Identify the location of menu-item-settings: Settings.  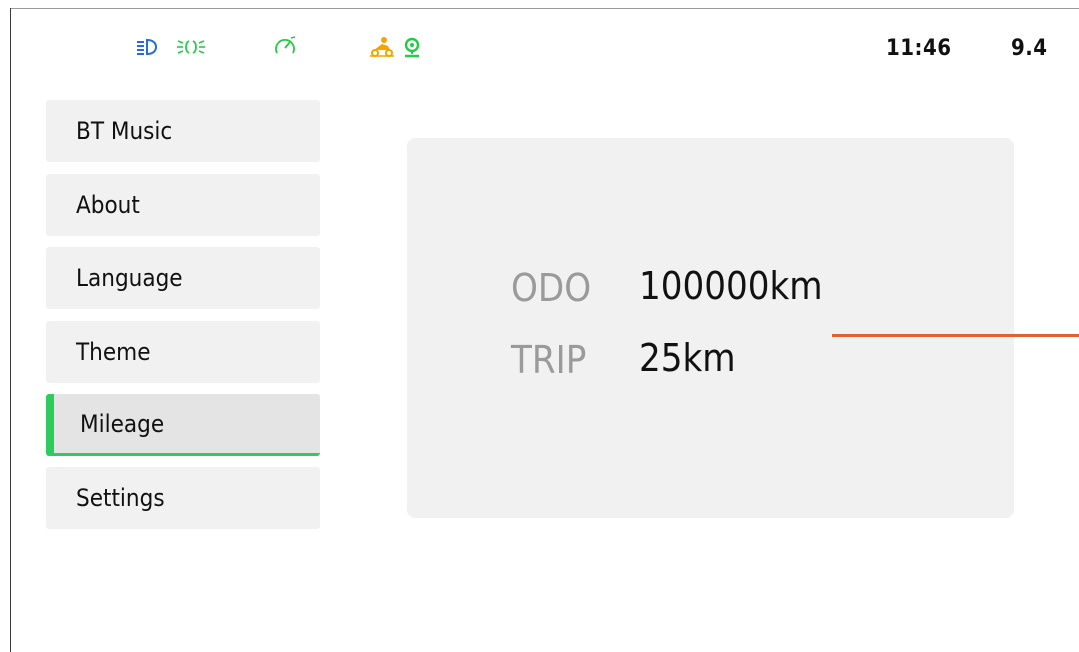
(183, 498).